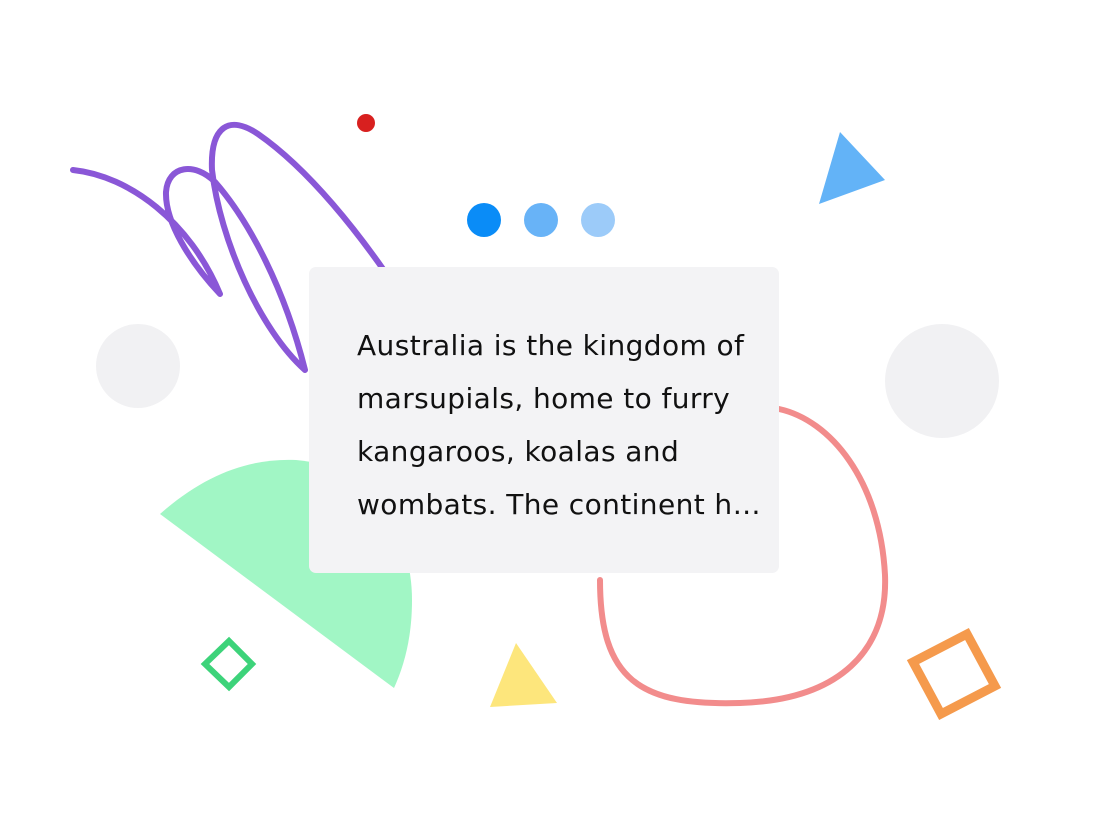 The height and width of the screenshot is (840, 1104). I want to click on green-diamond-decoration, so click(228, 664).